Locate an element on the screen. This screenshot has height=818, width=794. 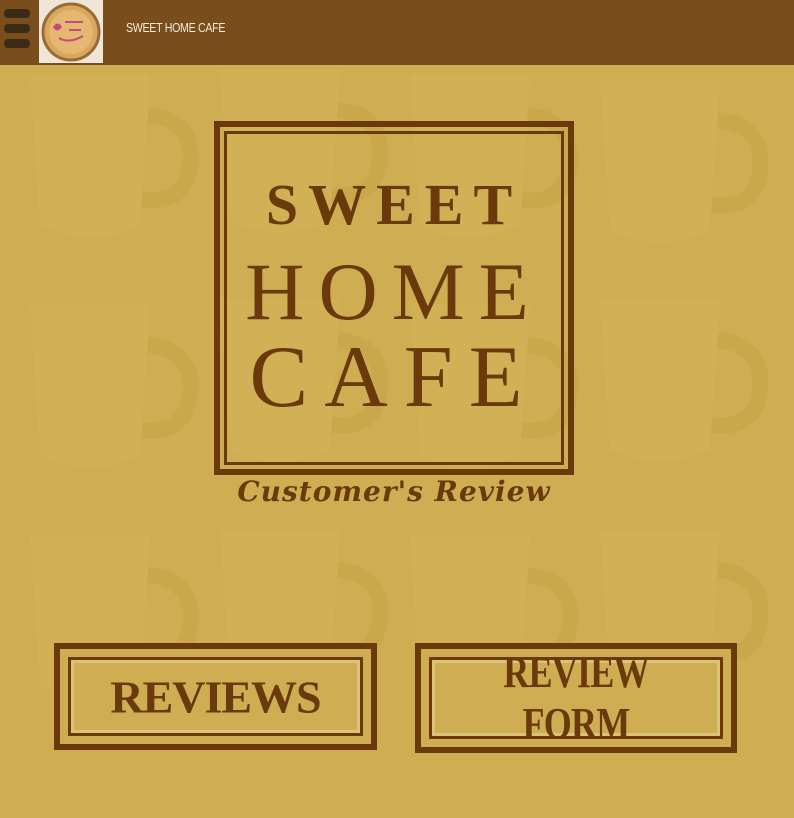
cafe-logo-icon is located at coordinates (71, 32).